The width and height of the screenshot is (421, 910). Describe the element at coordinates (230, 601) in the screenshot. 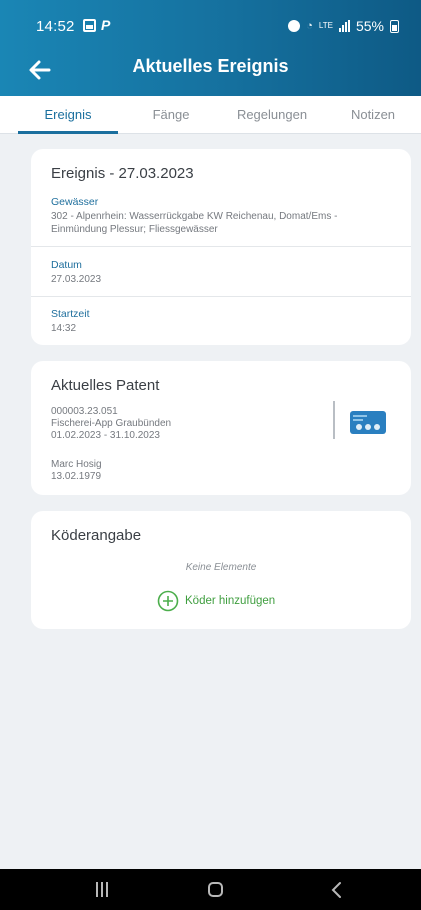

I see `add-bait-label: Köder hinzufügen` at that location.